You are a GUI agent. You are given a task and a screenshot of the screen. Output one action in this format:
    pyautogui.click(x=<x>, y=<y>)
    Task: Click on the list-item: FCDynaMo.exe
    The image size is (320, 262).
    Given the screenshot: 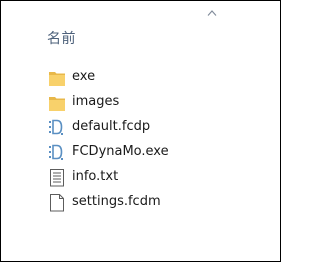 What is the action you would take?
    pyautogui.click(x=140, y=152)
    